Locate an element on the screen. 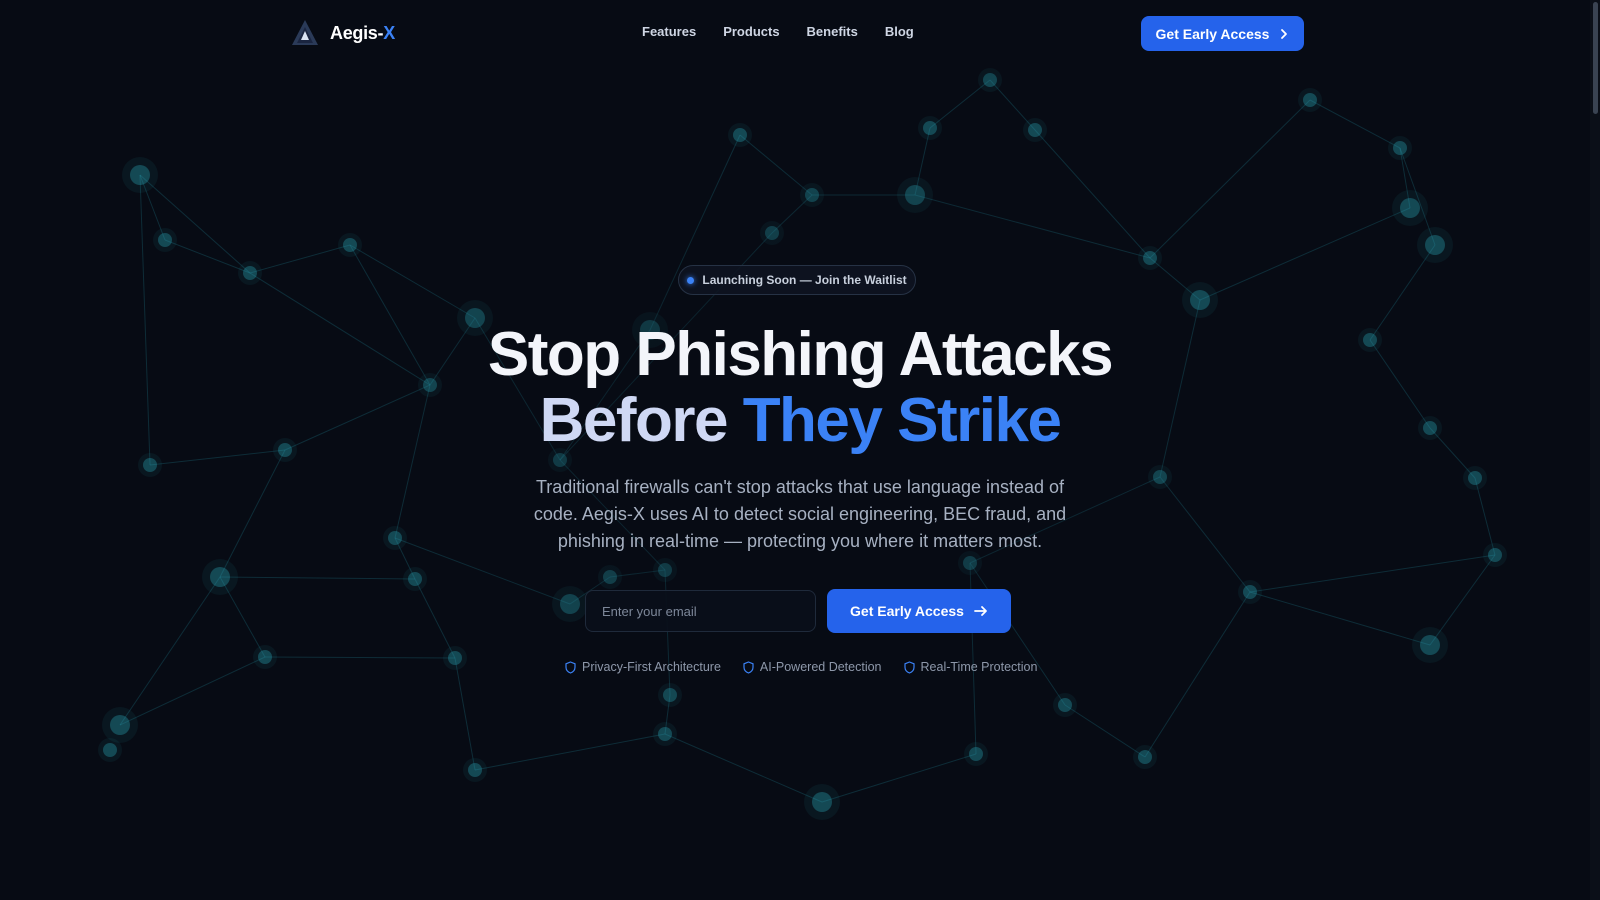 The image size is (1600, 900). feature-item: Real-Time Protection is located at coordinates (970, 667).